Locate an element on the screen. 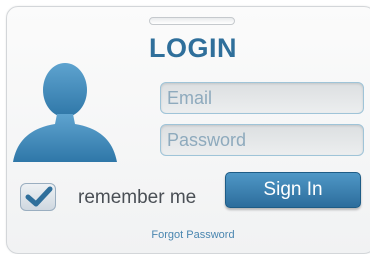 This screenshot has height=254, width=370. user-avatar-icon is located at coordinates (65, 112).